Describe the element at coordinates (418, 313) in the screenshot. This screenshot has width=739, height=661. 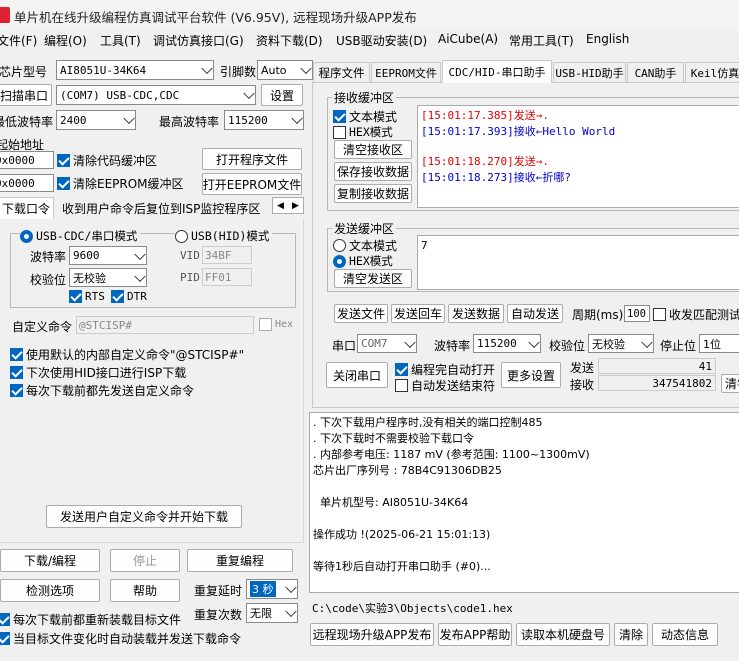
I see `send-enter-button: 发送回车` at that location.